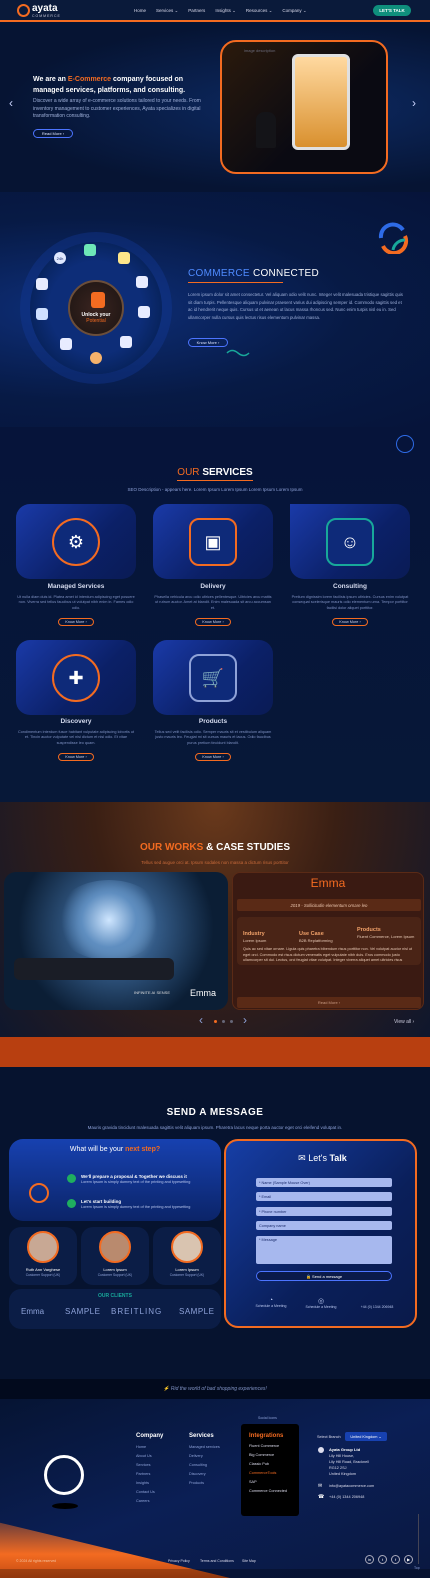  I want to click on address-line: RG12 2SJ, so click(338, 1468).